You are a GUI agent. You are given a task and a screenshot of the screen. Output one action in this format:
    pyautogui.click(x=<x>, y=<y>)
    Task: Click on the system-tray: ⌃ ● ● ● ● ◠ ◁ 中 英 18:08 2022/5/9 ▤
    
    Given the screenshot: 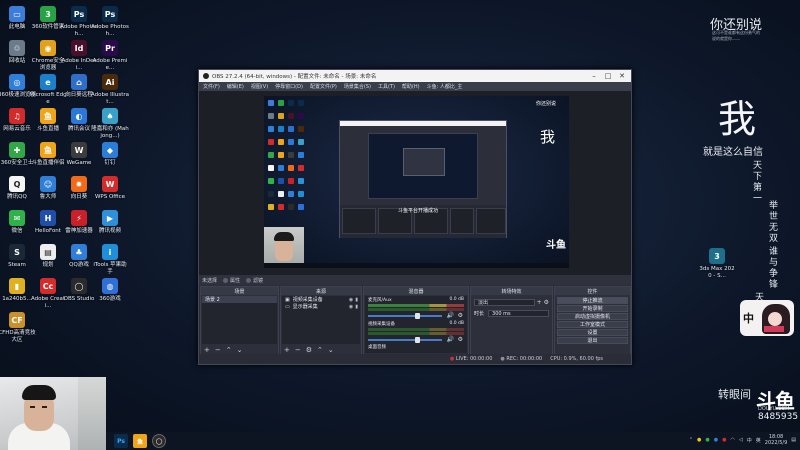 What is the action you would take?
    pyautogui.click(x=742, y=440)
    